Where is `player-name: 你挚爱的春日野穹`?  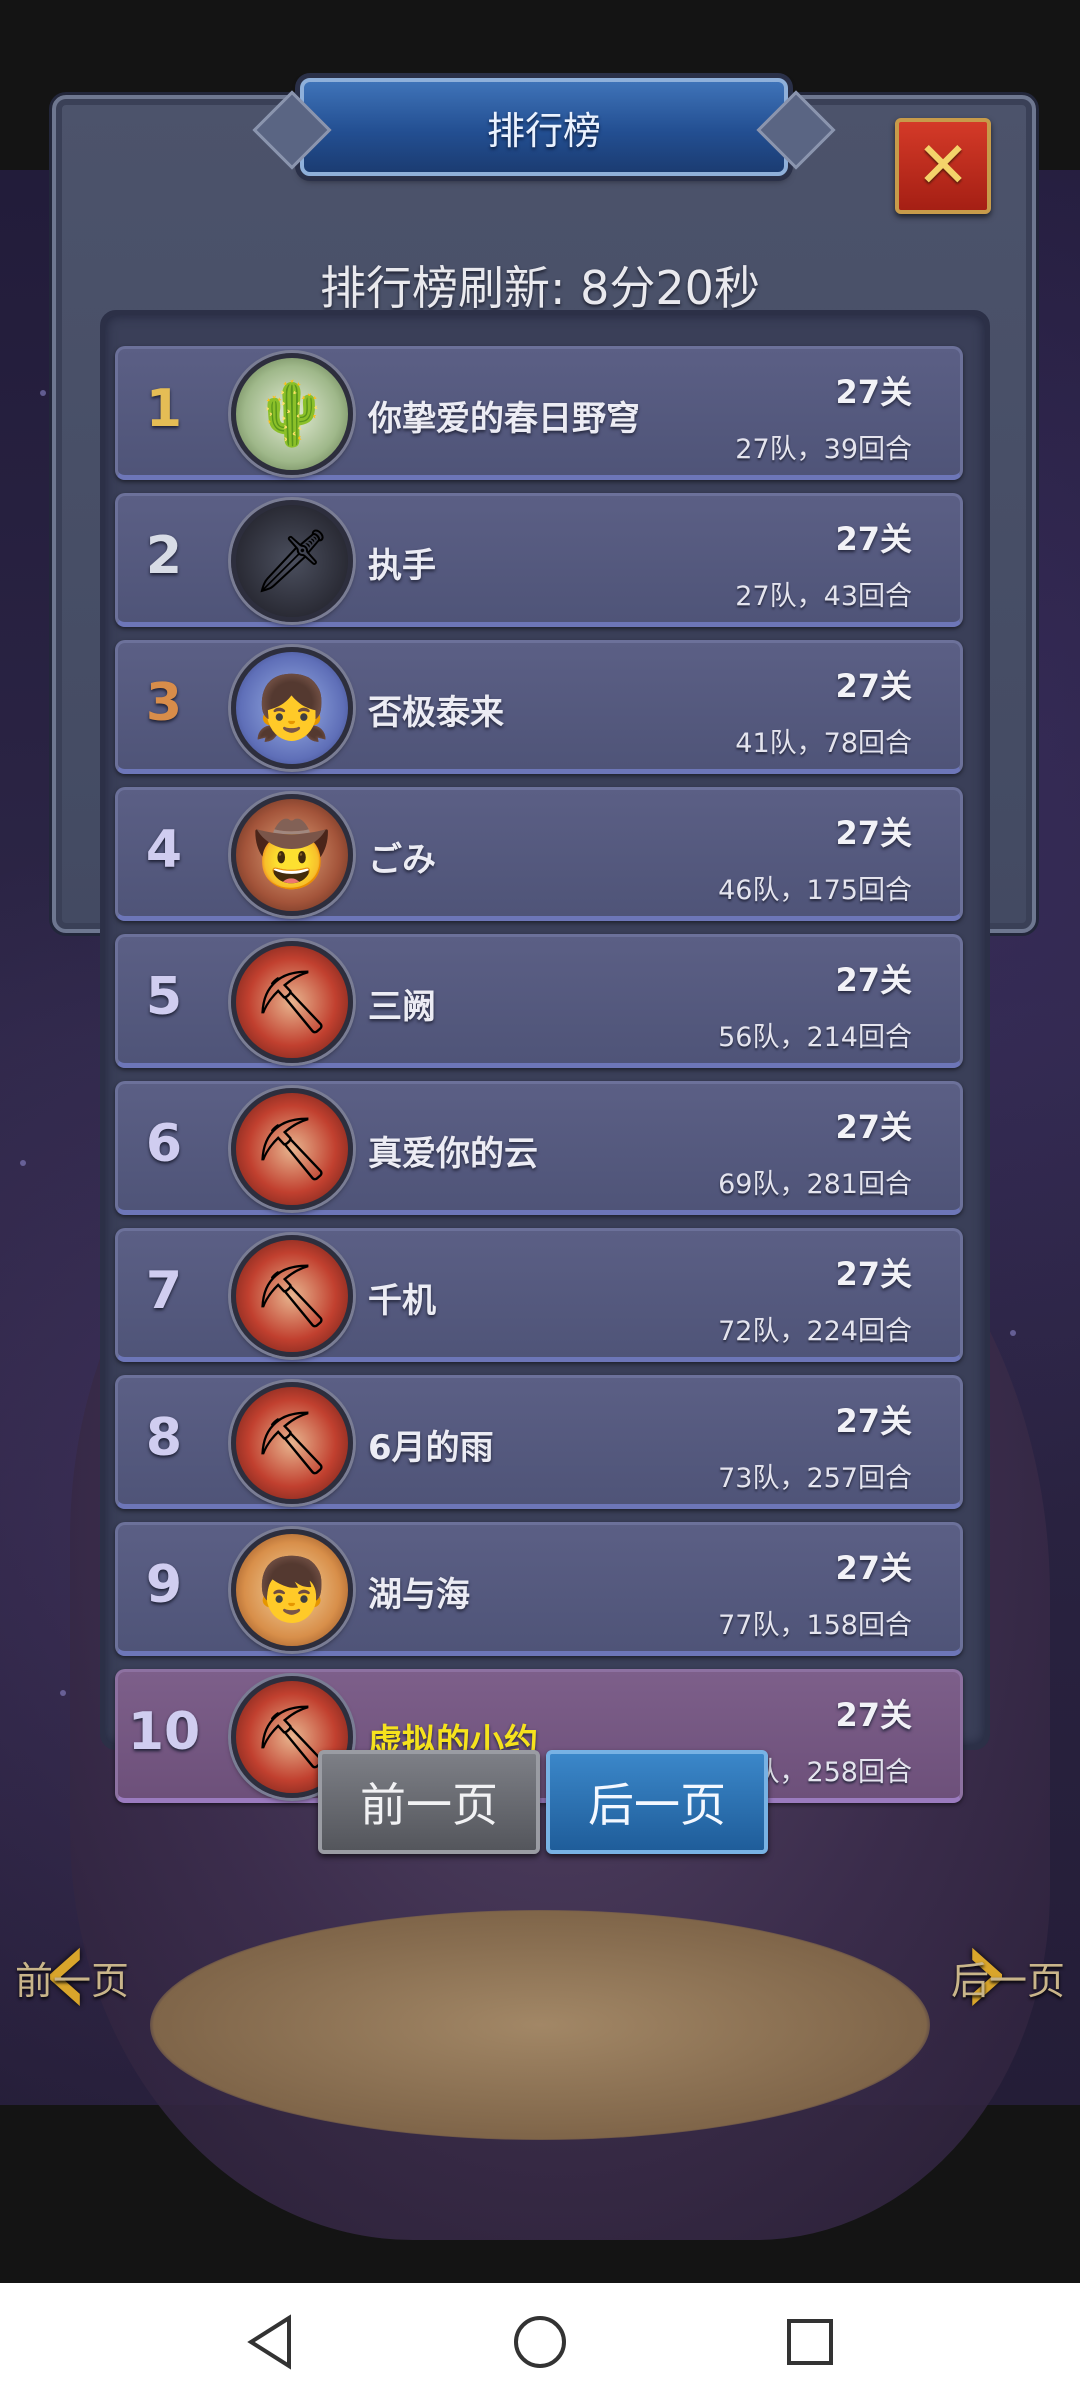 player-name: 你挚爱的春日野穹 is located at coordinates (504, 419).